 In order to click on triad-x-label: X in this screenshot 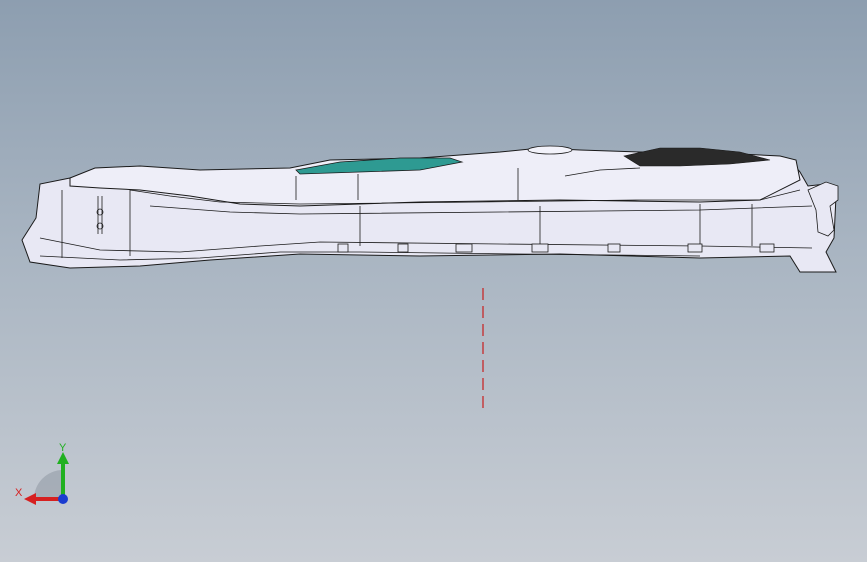, I will do `click(19, 493)`.